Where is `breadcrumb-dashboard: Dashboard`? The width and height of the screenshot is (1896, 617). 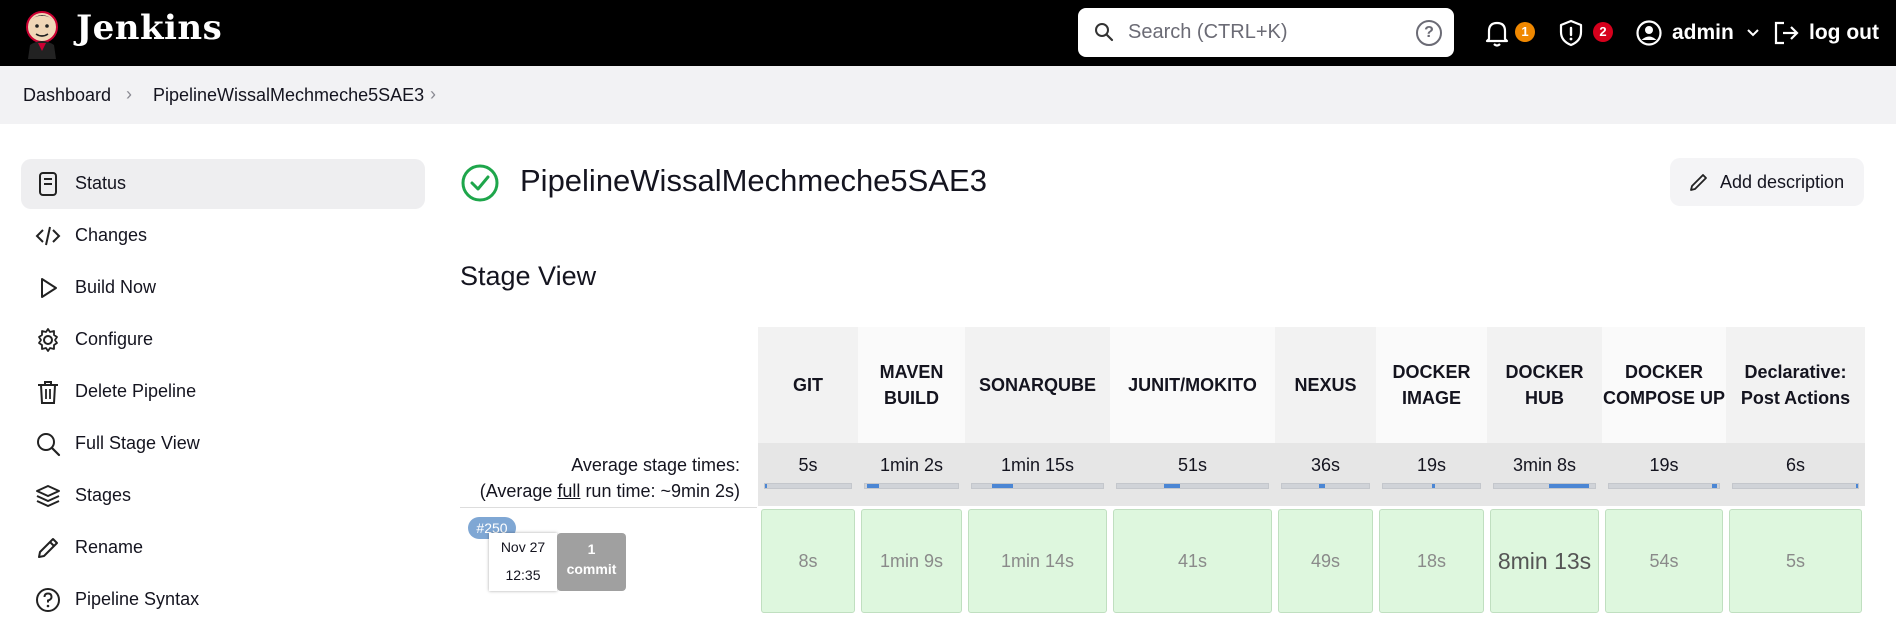
breadcrumb-dashboard: Dashboard is located at coordinates (67, 95).